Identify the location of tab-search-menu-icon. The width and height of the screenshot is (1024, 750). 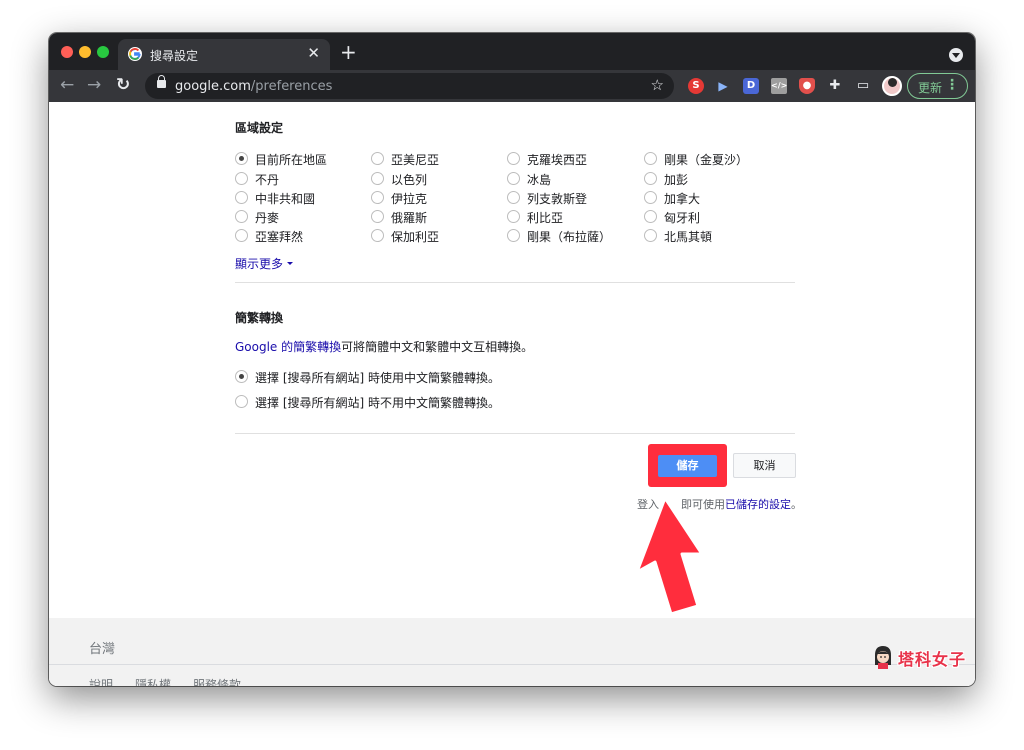
(956, 55).